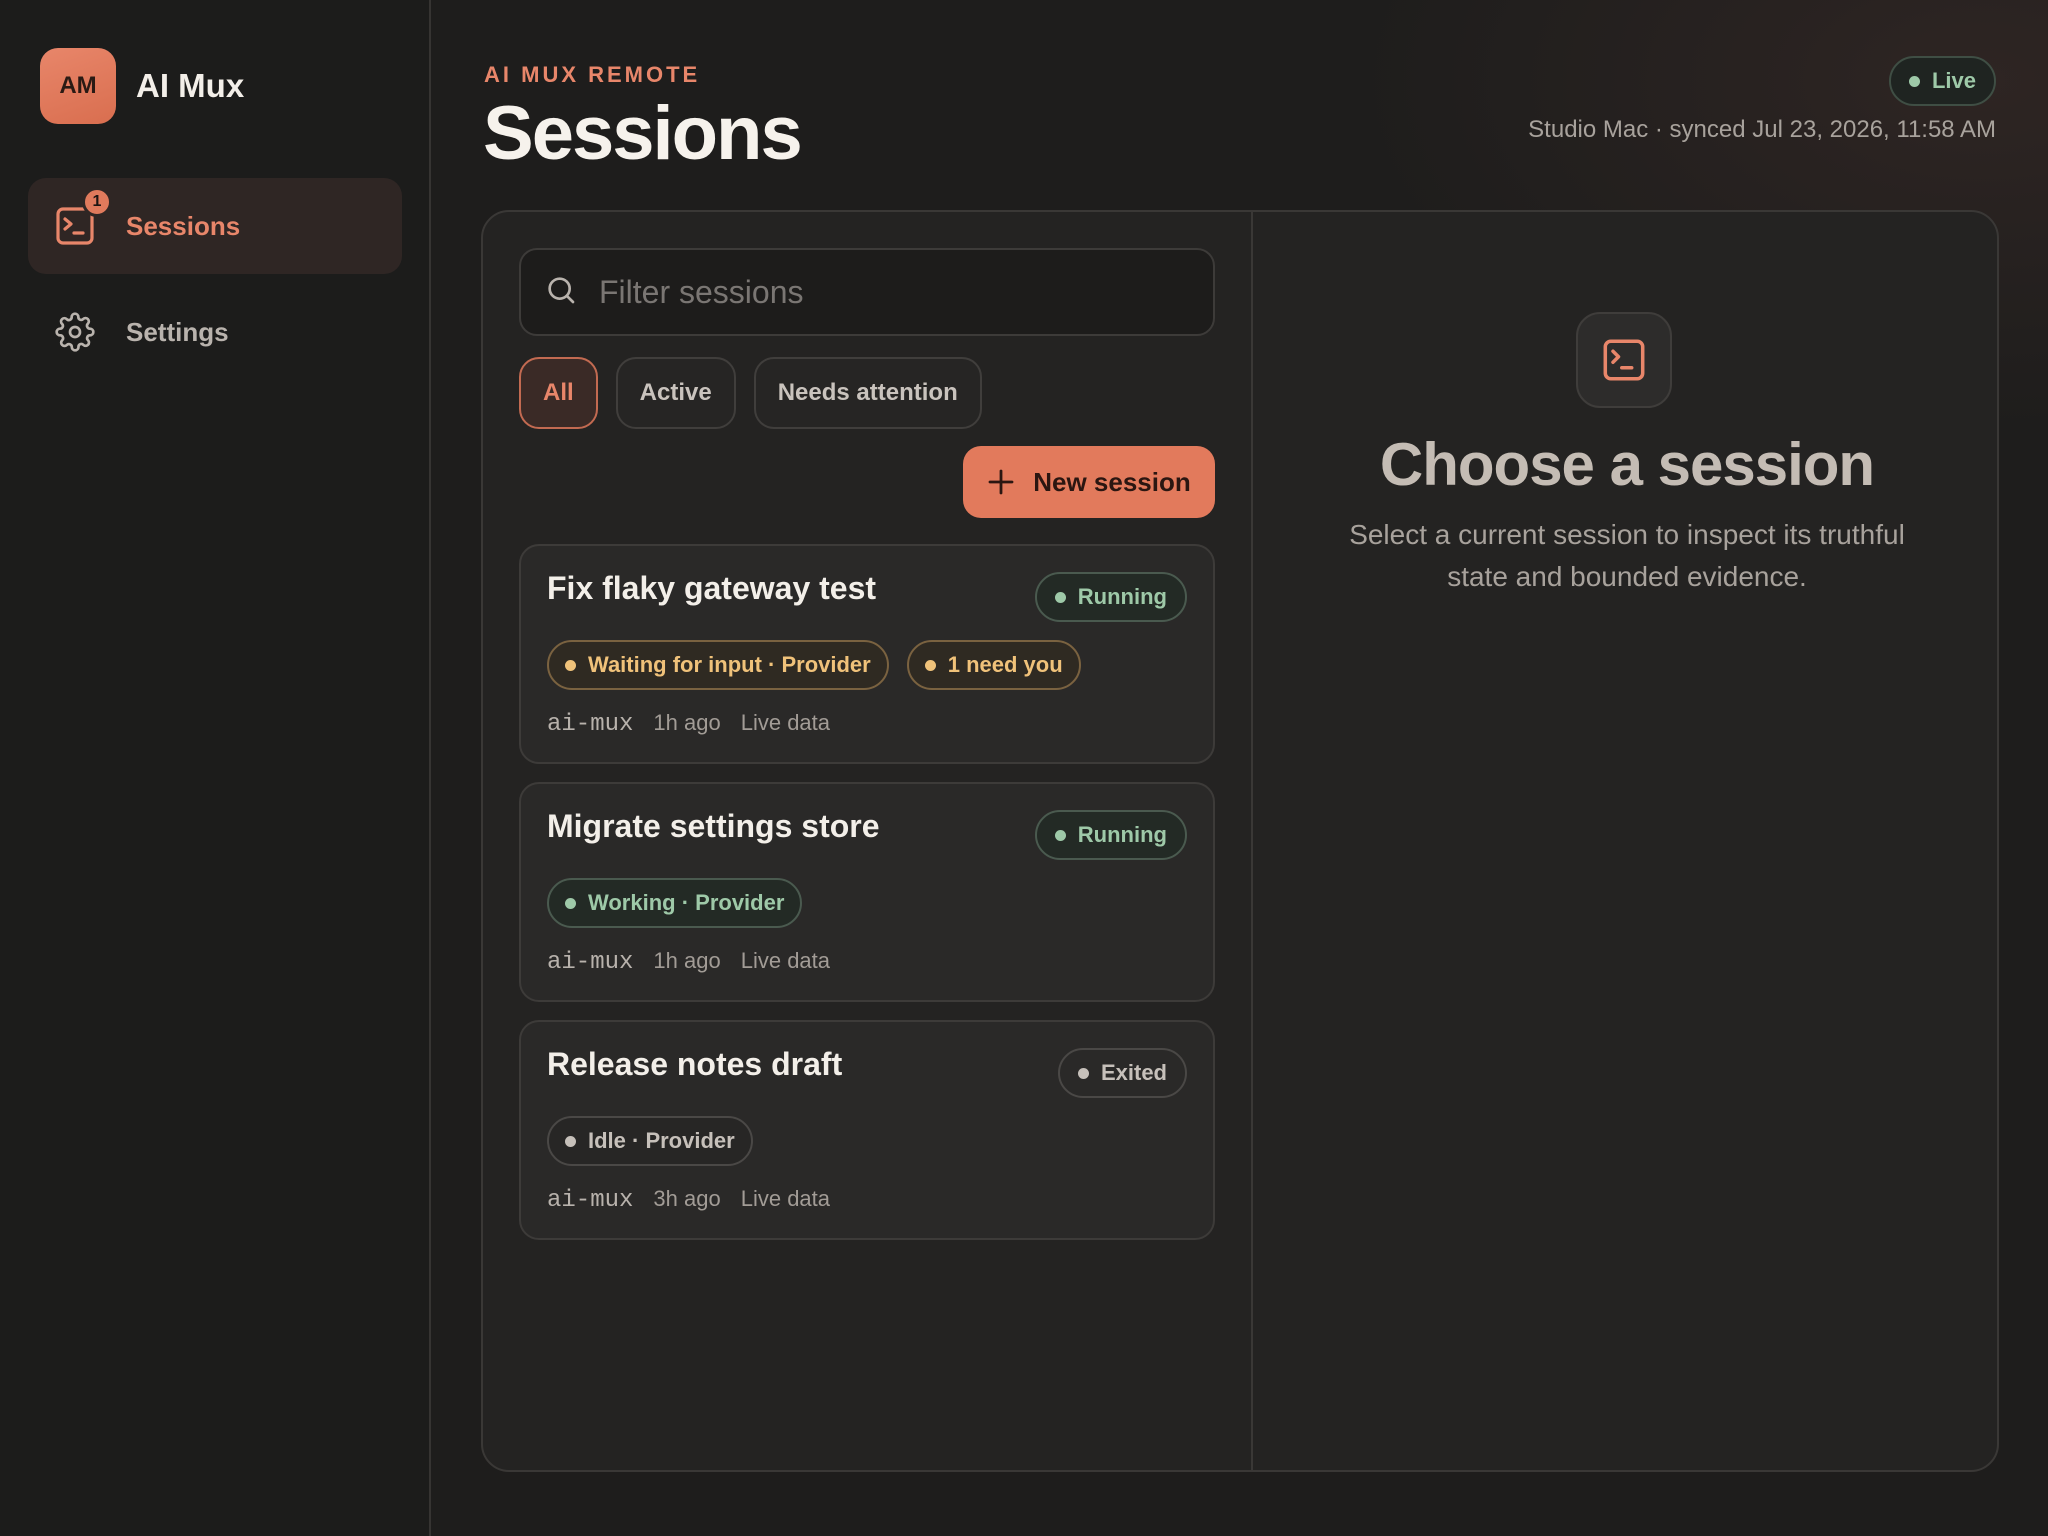 This screenshot has width=2048, height=1536. Describe the element at coordinates (1627, 464) in the screenshot. I see `empty-state-title: Choose a session` at that location.